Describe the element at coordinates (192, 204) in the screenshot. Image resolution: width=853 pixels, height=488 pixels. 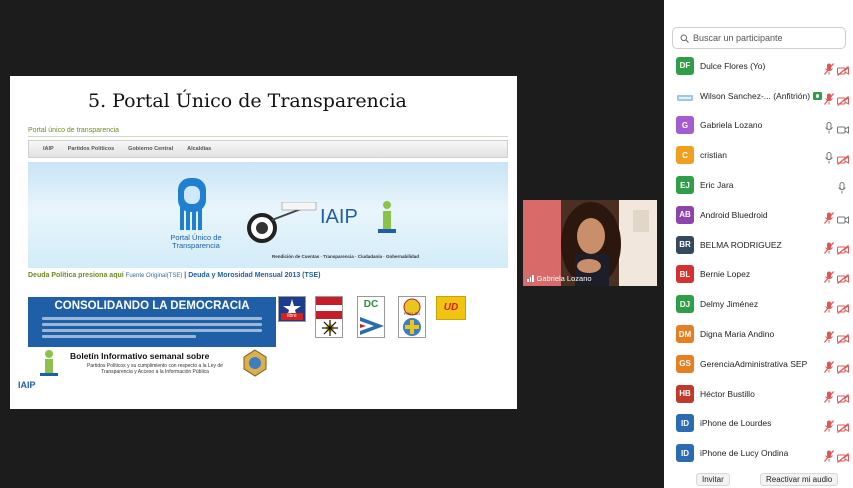
I see `portal-logo-icon` at that location.